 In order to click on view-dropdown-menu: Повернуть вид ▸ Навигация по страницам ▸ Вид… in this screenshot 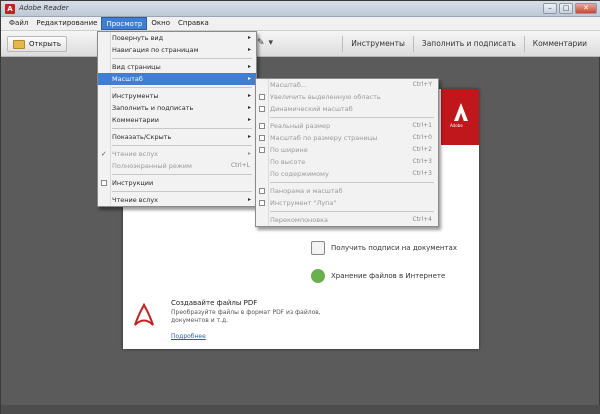, I will do `click(177, 119)`.